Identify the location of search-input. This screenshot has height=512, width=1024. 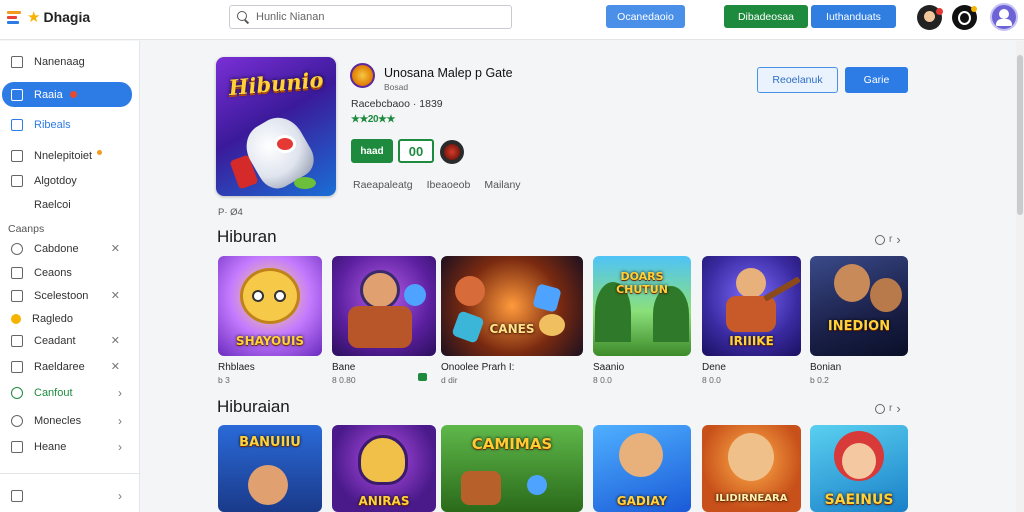
(376, 17).